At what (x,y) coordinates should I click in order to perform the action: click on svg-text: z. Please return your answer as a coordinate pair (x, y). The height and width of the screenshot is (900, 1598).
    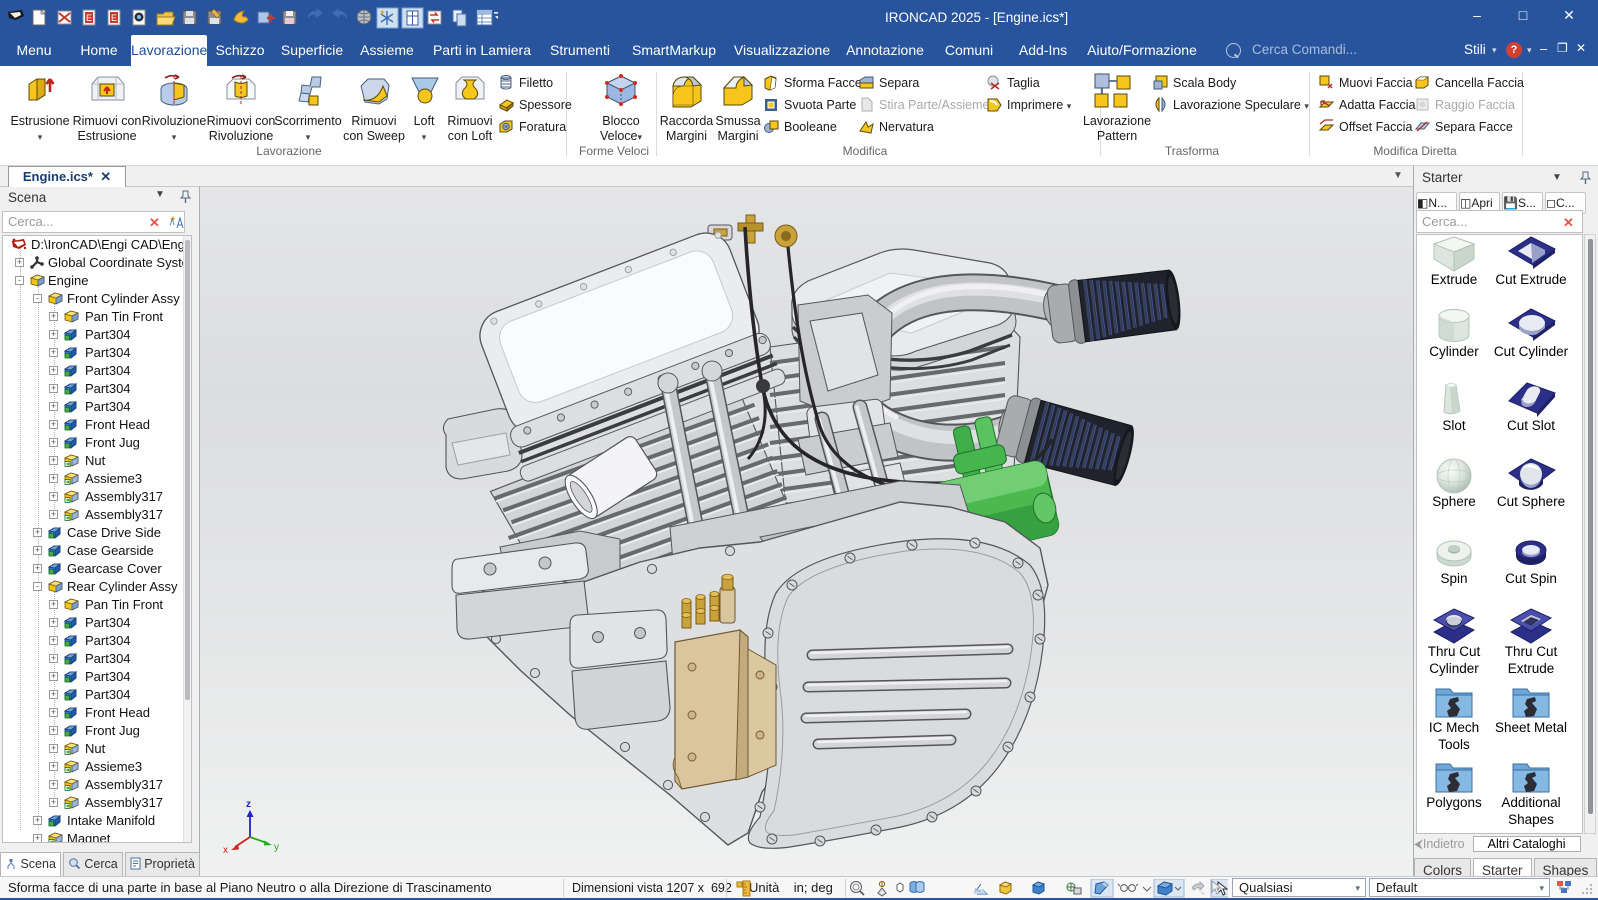
    Looking at the image, I should click on (248, 804).